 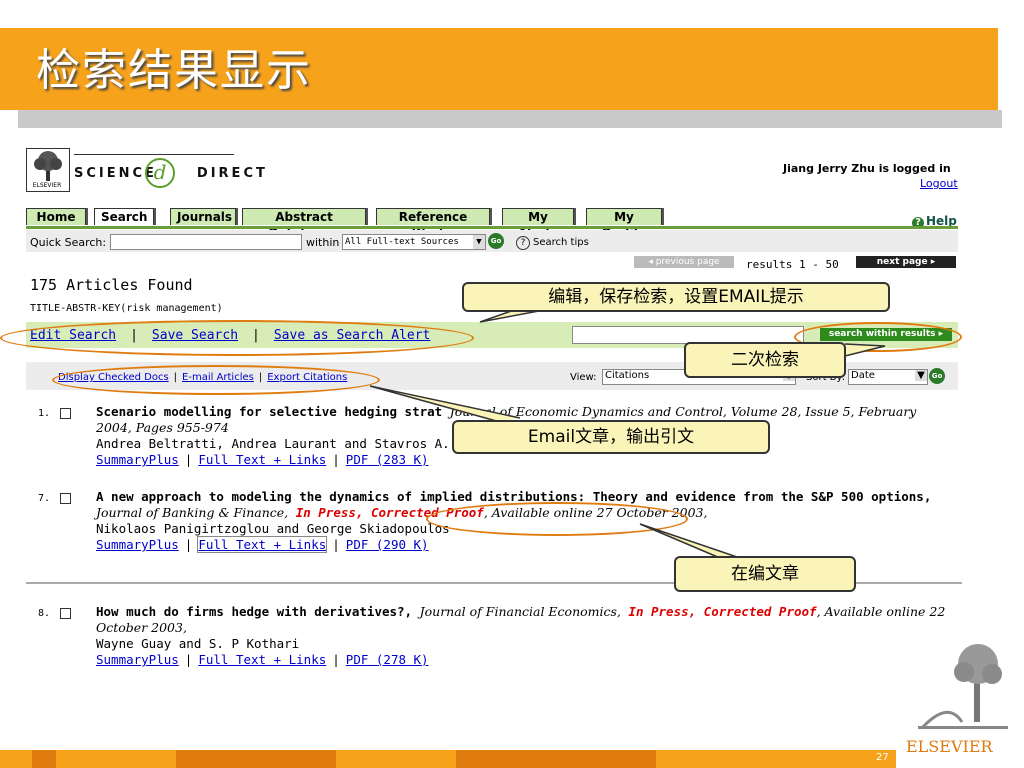 I want to click on callout-secondary-search: 二次检索, so click(x=765, y=360).